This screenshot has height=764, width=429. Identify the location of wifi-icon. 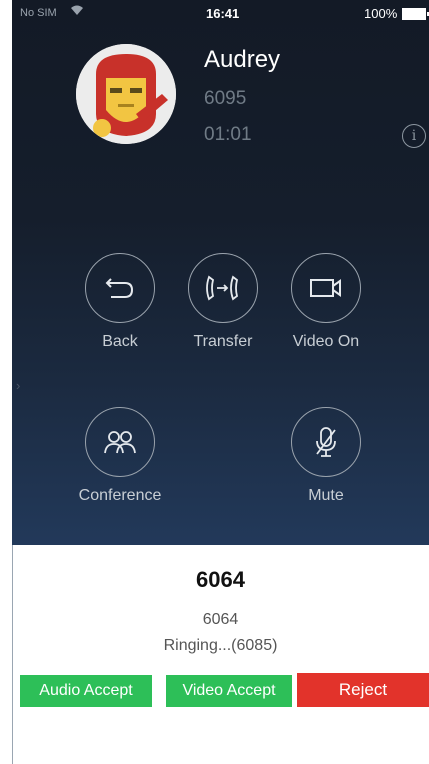
(77, 12).